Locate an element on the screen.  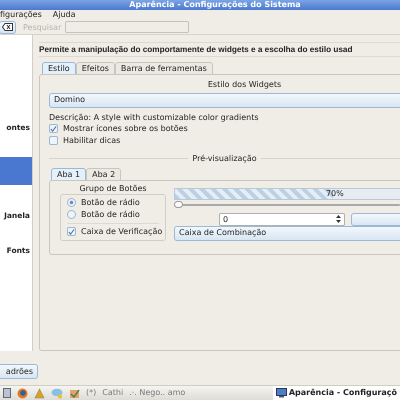
tab: Aba 1 is located at coordinates (68, 174).